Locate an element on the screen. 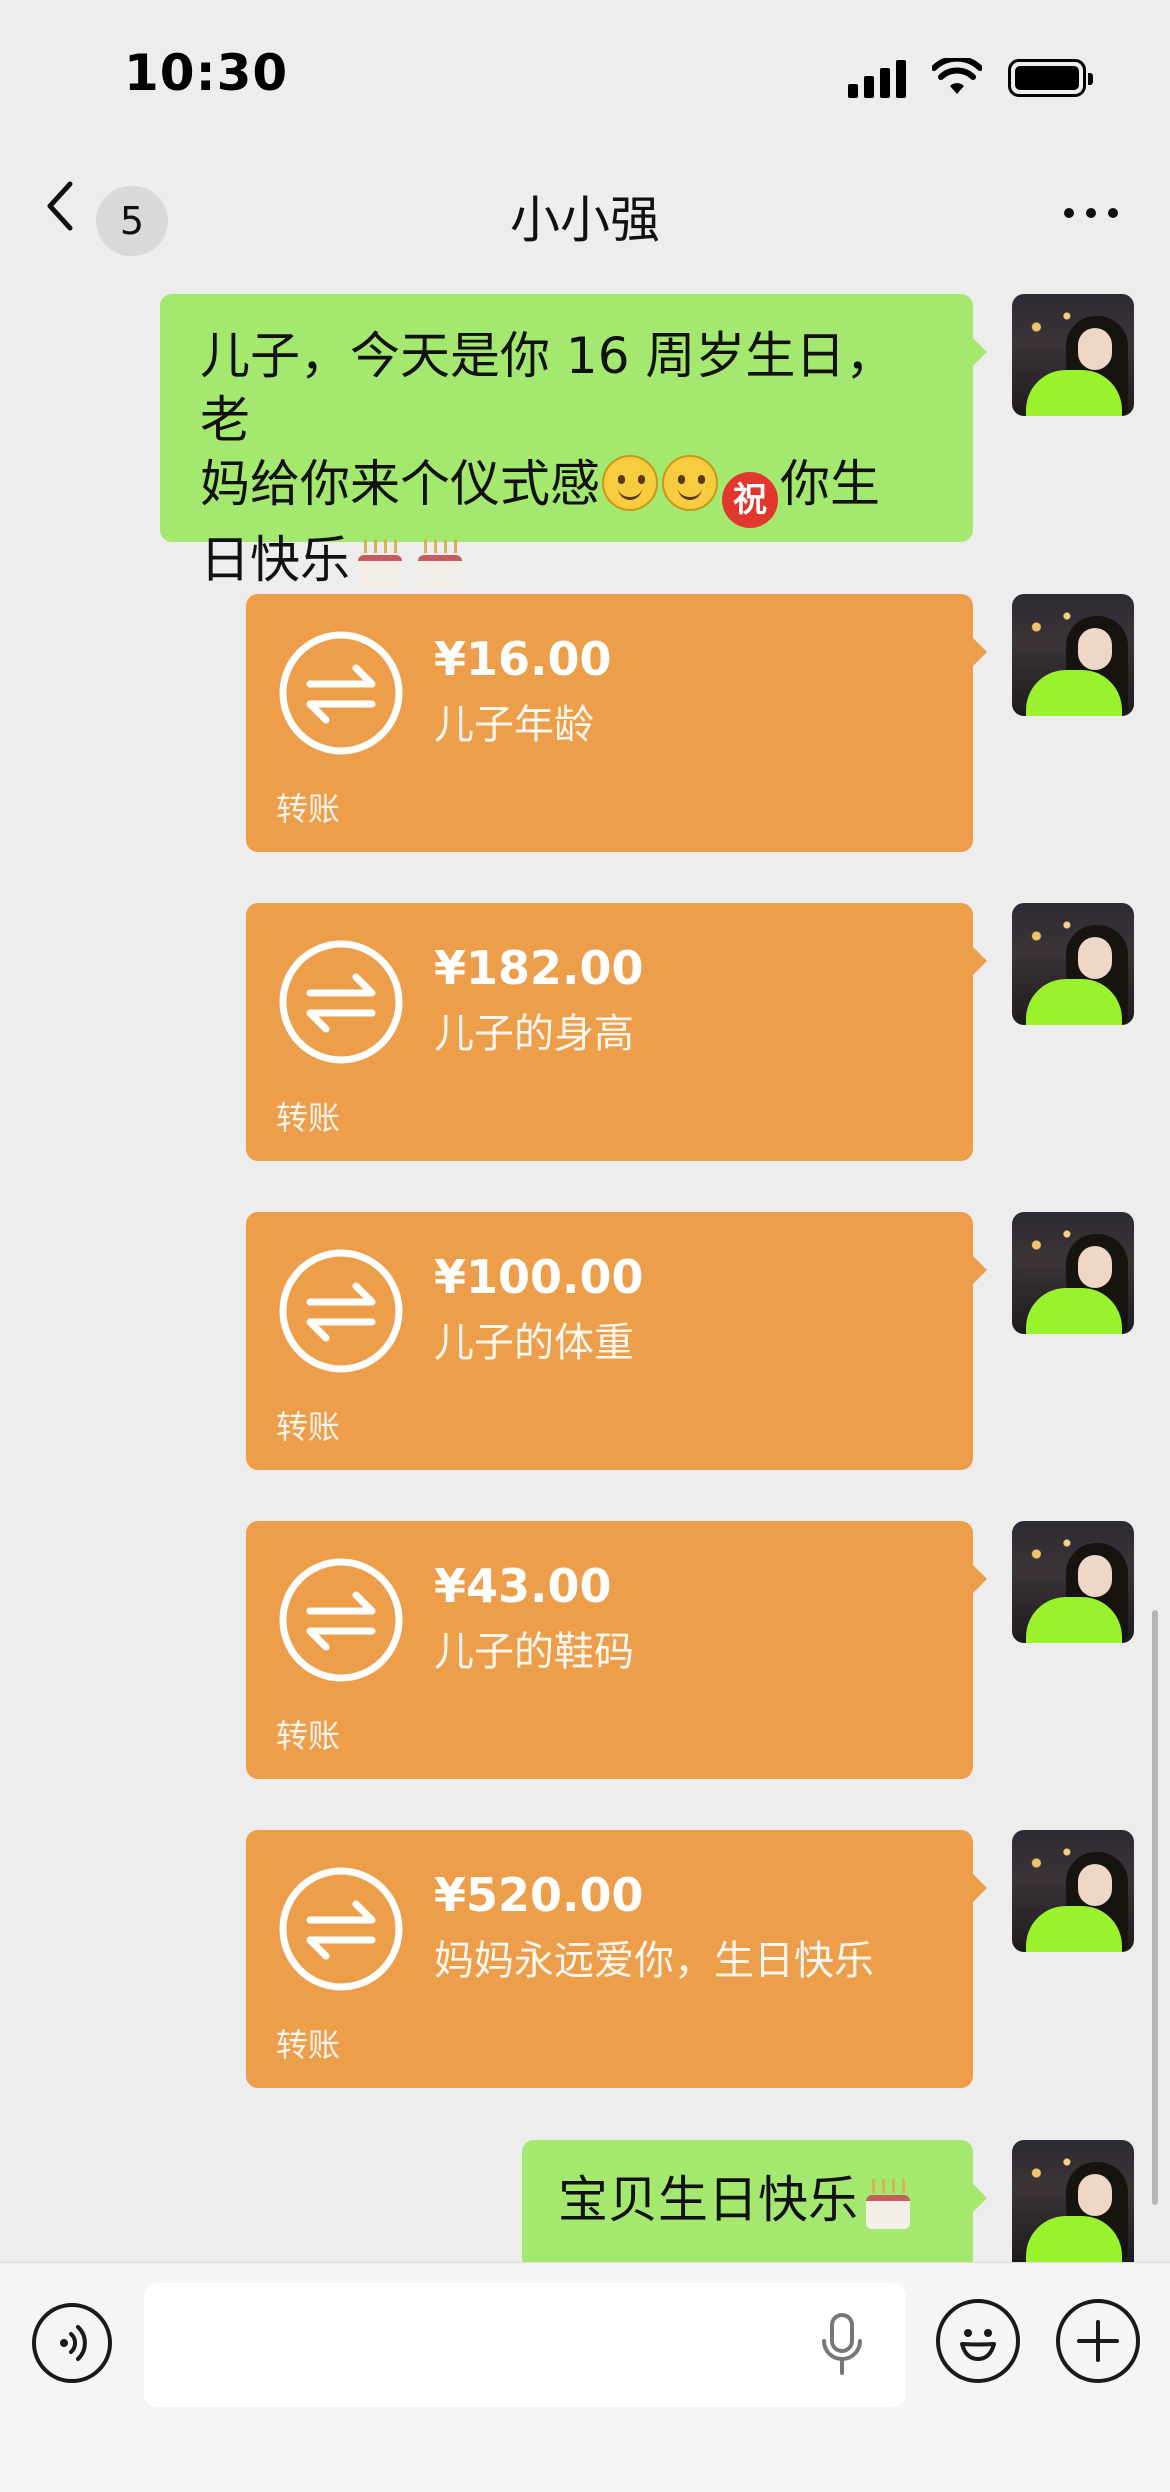 The height and width of the screenshot is (2492, 1170). more-button is located at coordinates (1068, 213).